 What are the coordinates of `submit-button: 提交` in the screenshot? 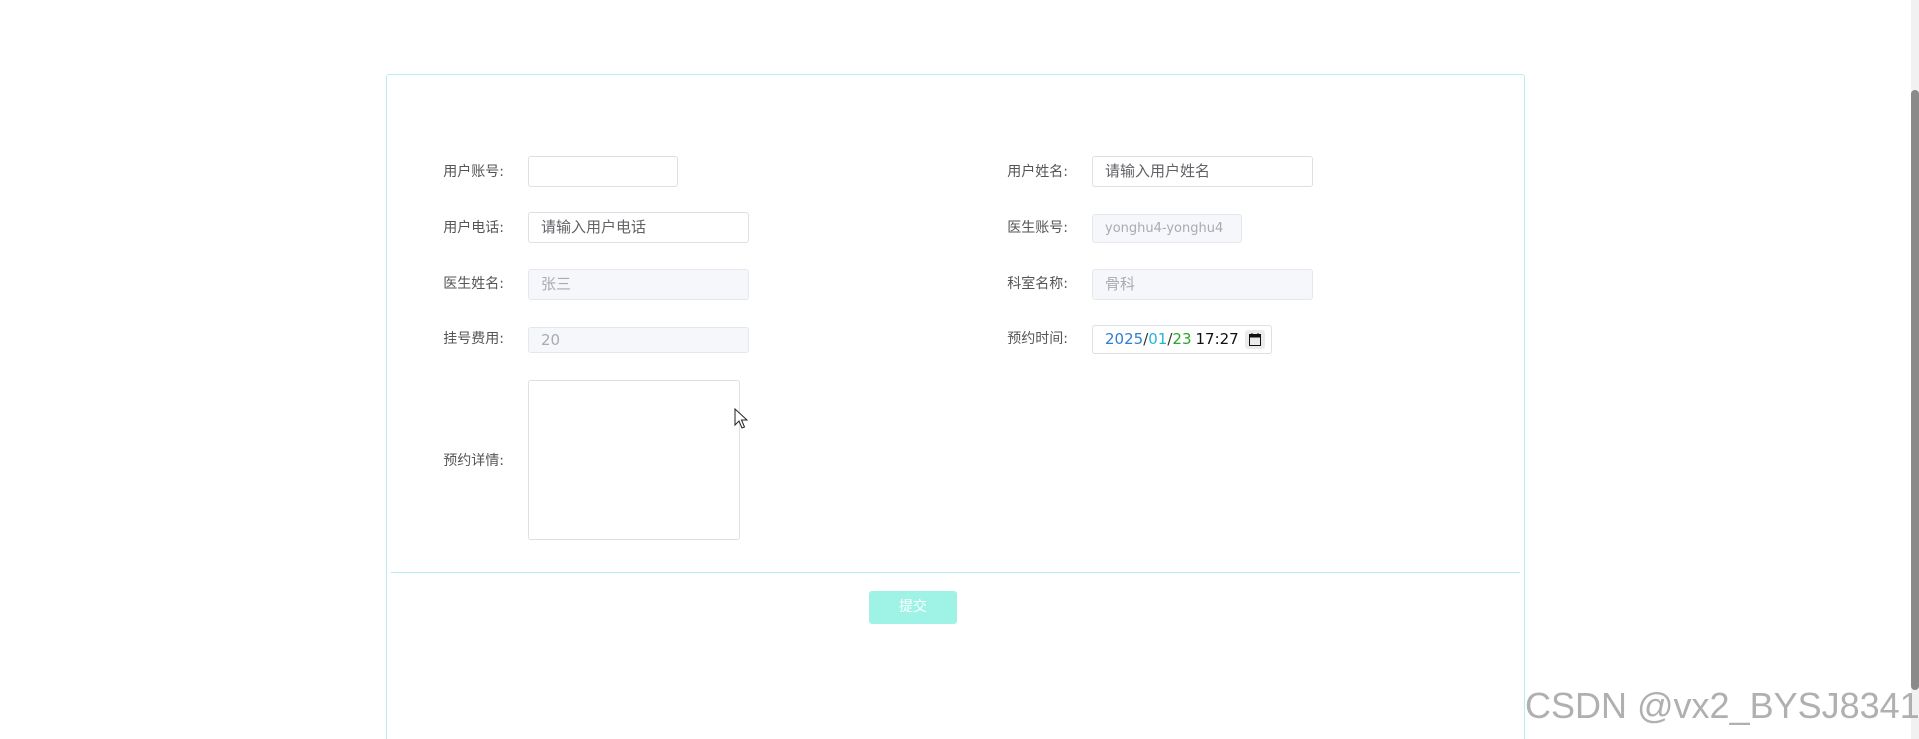 It's located at (913, 607).